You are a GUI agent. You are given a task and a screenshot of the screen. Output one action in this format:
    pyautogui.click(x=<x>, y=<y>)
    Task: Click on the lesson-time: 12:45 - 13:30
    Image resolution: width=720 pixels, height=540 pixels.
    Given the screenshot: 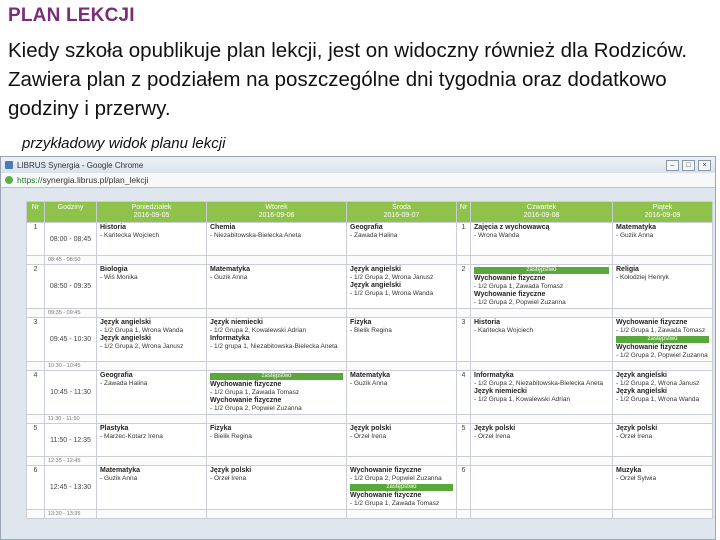 What is the action you would take?
    pyautogui.click(x=70, y=487)
    